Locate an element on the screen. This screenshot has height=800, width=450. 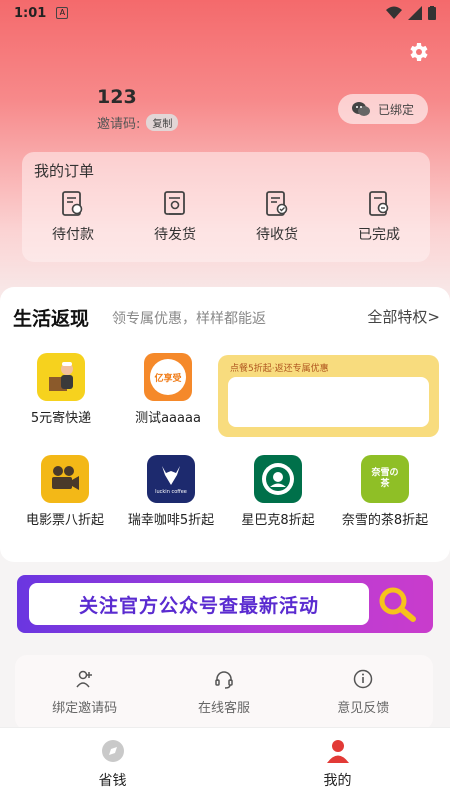
life-cashback-title: 生活返现 is located at coordinates (51, 319).